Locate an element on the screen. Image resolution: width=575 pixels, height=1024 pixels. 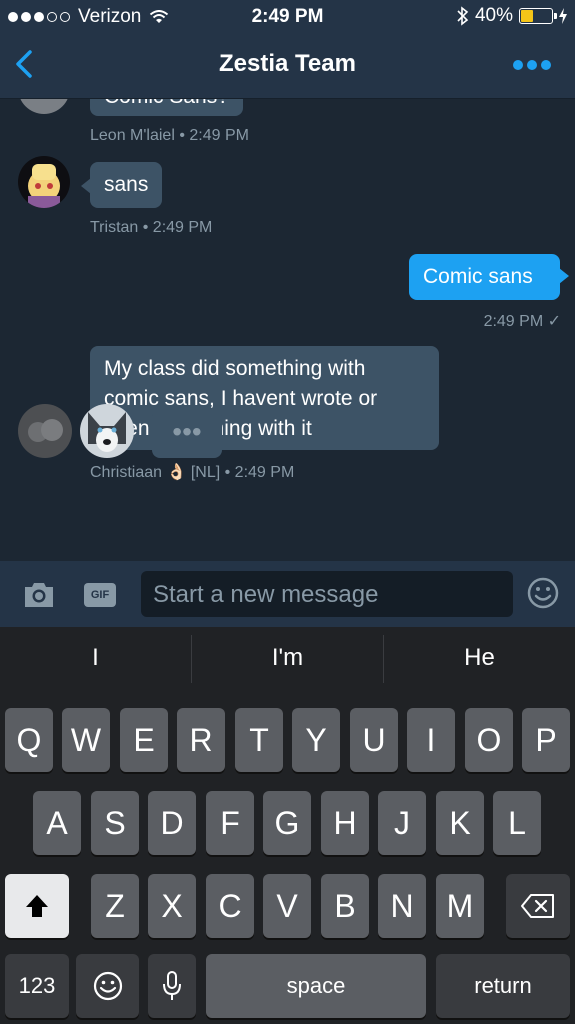
conversation-title: Zestia Team is located at coordinates (287, 63).